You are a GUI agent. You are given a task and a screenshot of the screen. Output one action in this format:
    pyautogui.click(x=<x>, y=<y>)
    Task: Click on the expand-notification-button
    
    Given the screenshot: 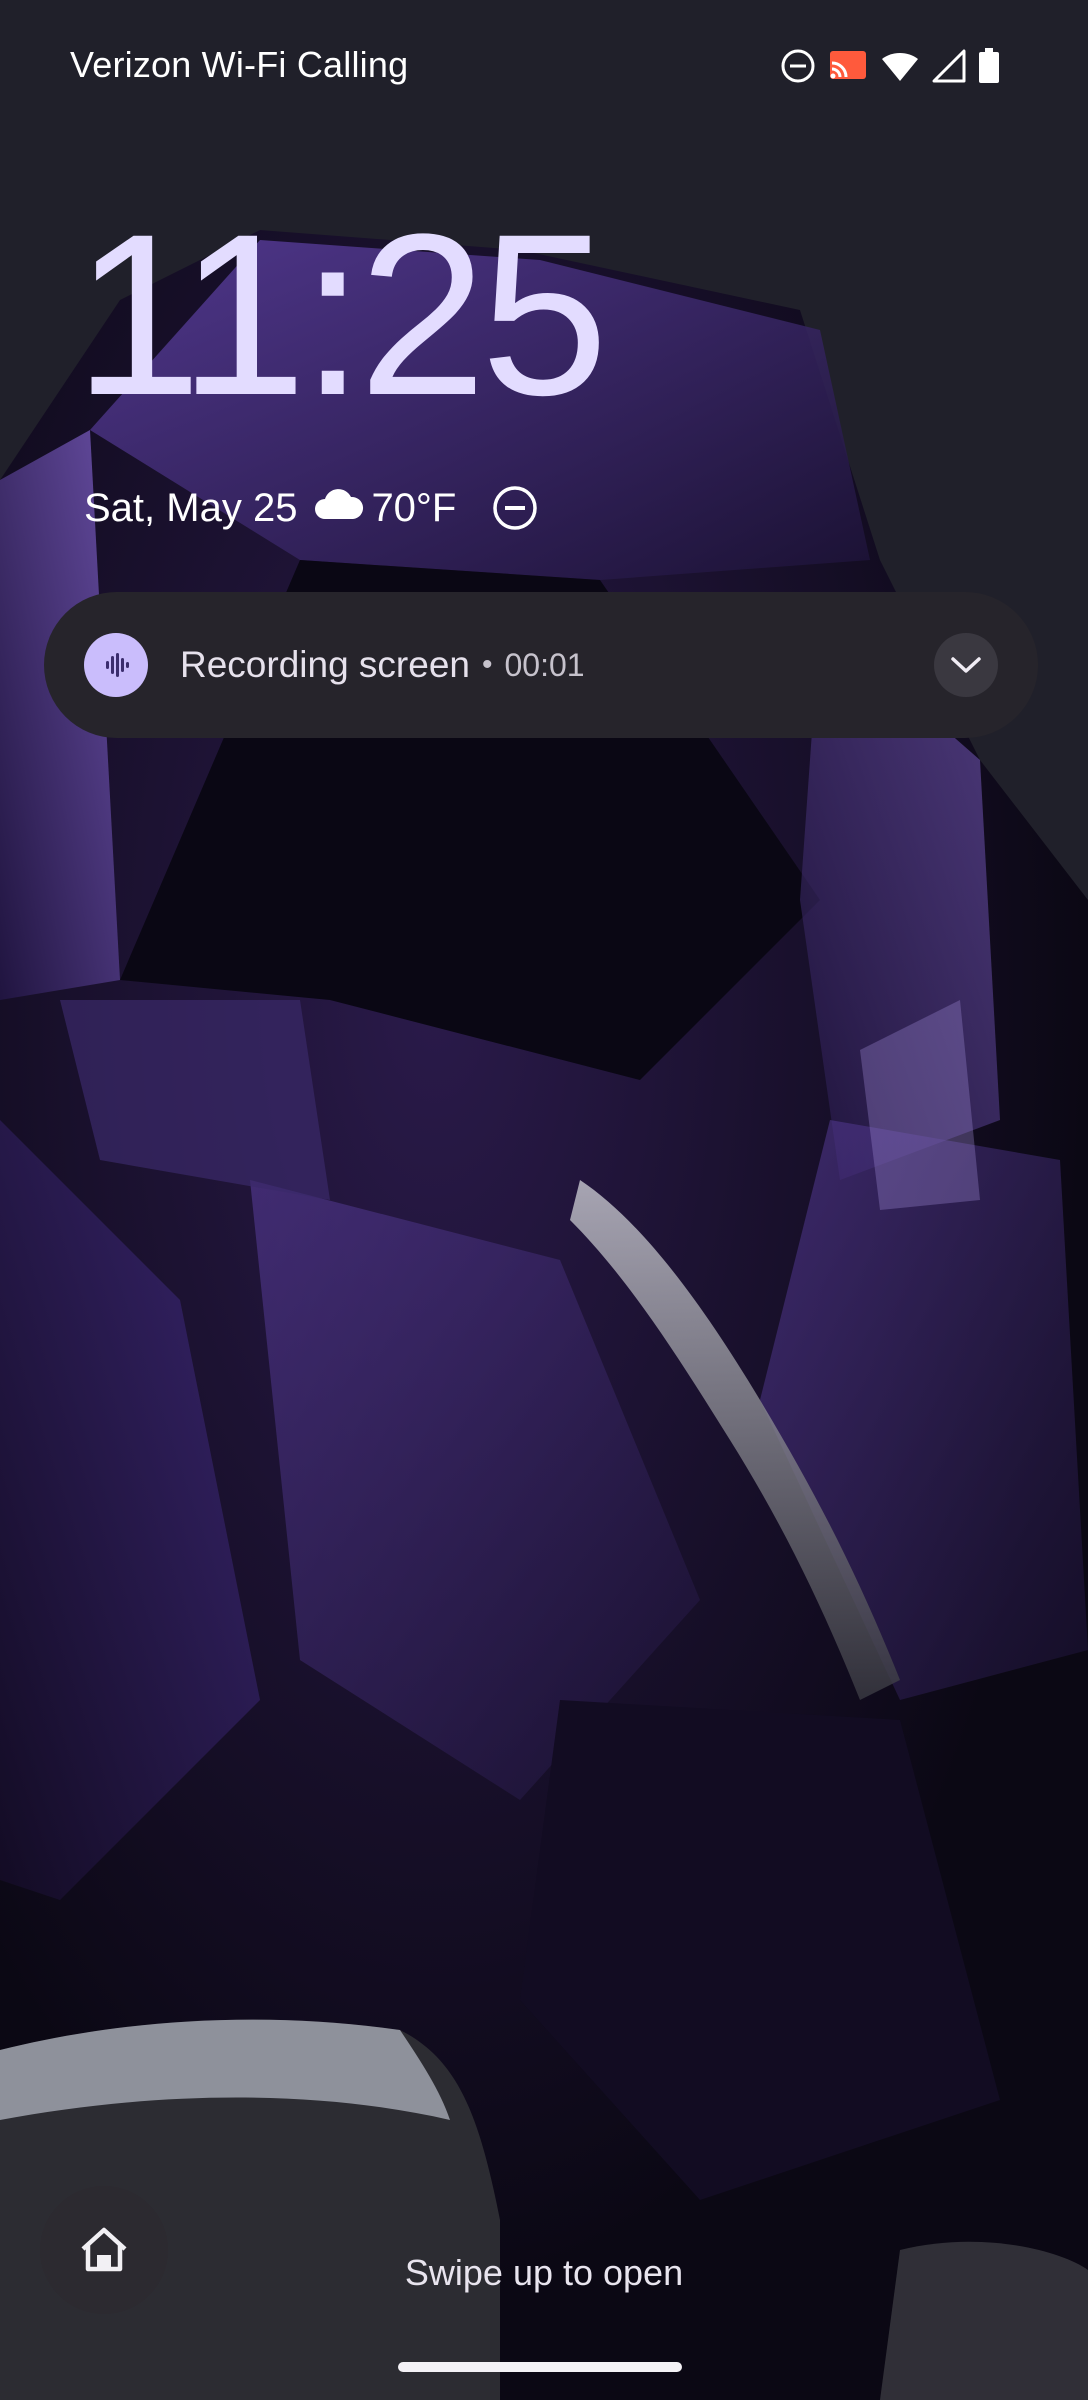 What is the action you would take?
    pyautogui.click(x=966, y=665)
    